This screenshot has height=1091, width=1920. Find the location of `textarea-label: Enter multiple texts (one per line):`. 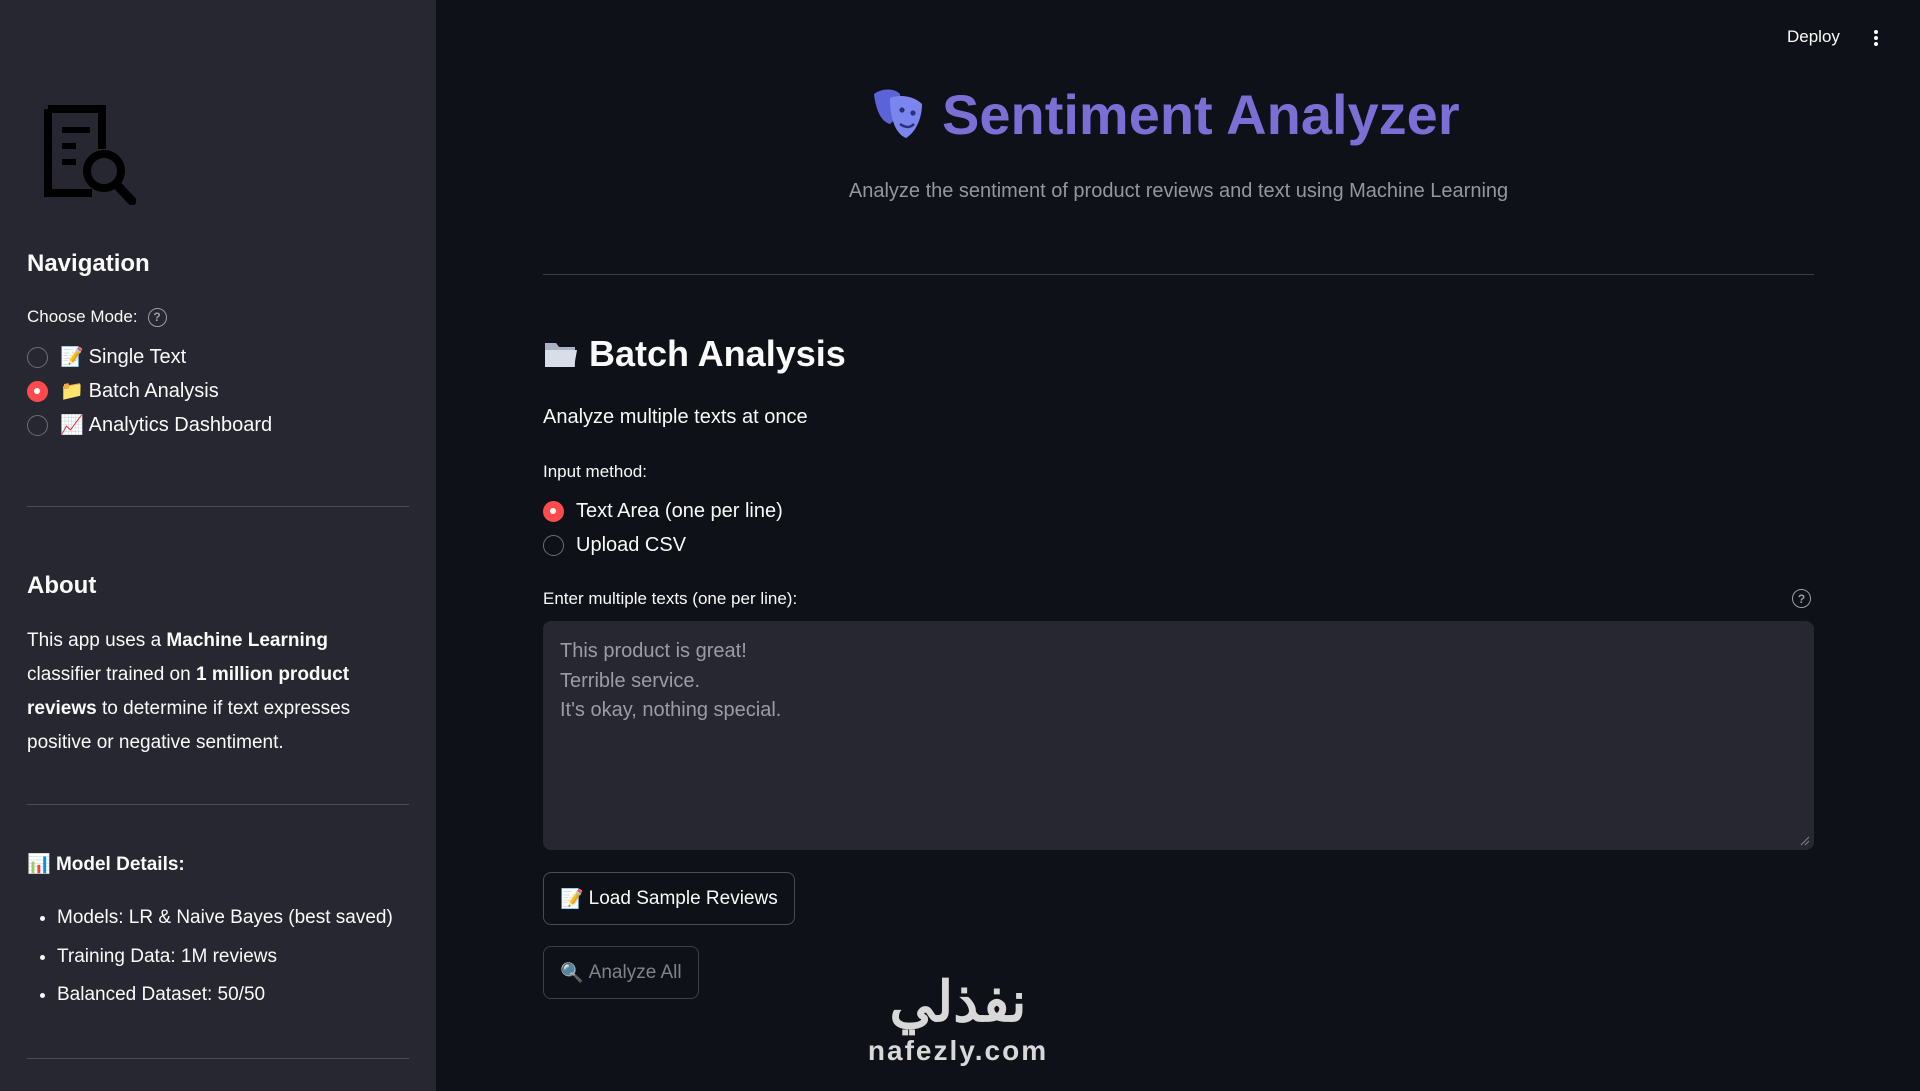

textarea-label: Enter multiple texts (one per line): is located at coordinates (670, 598).